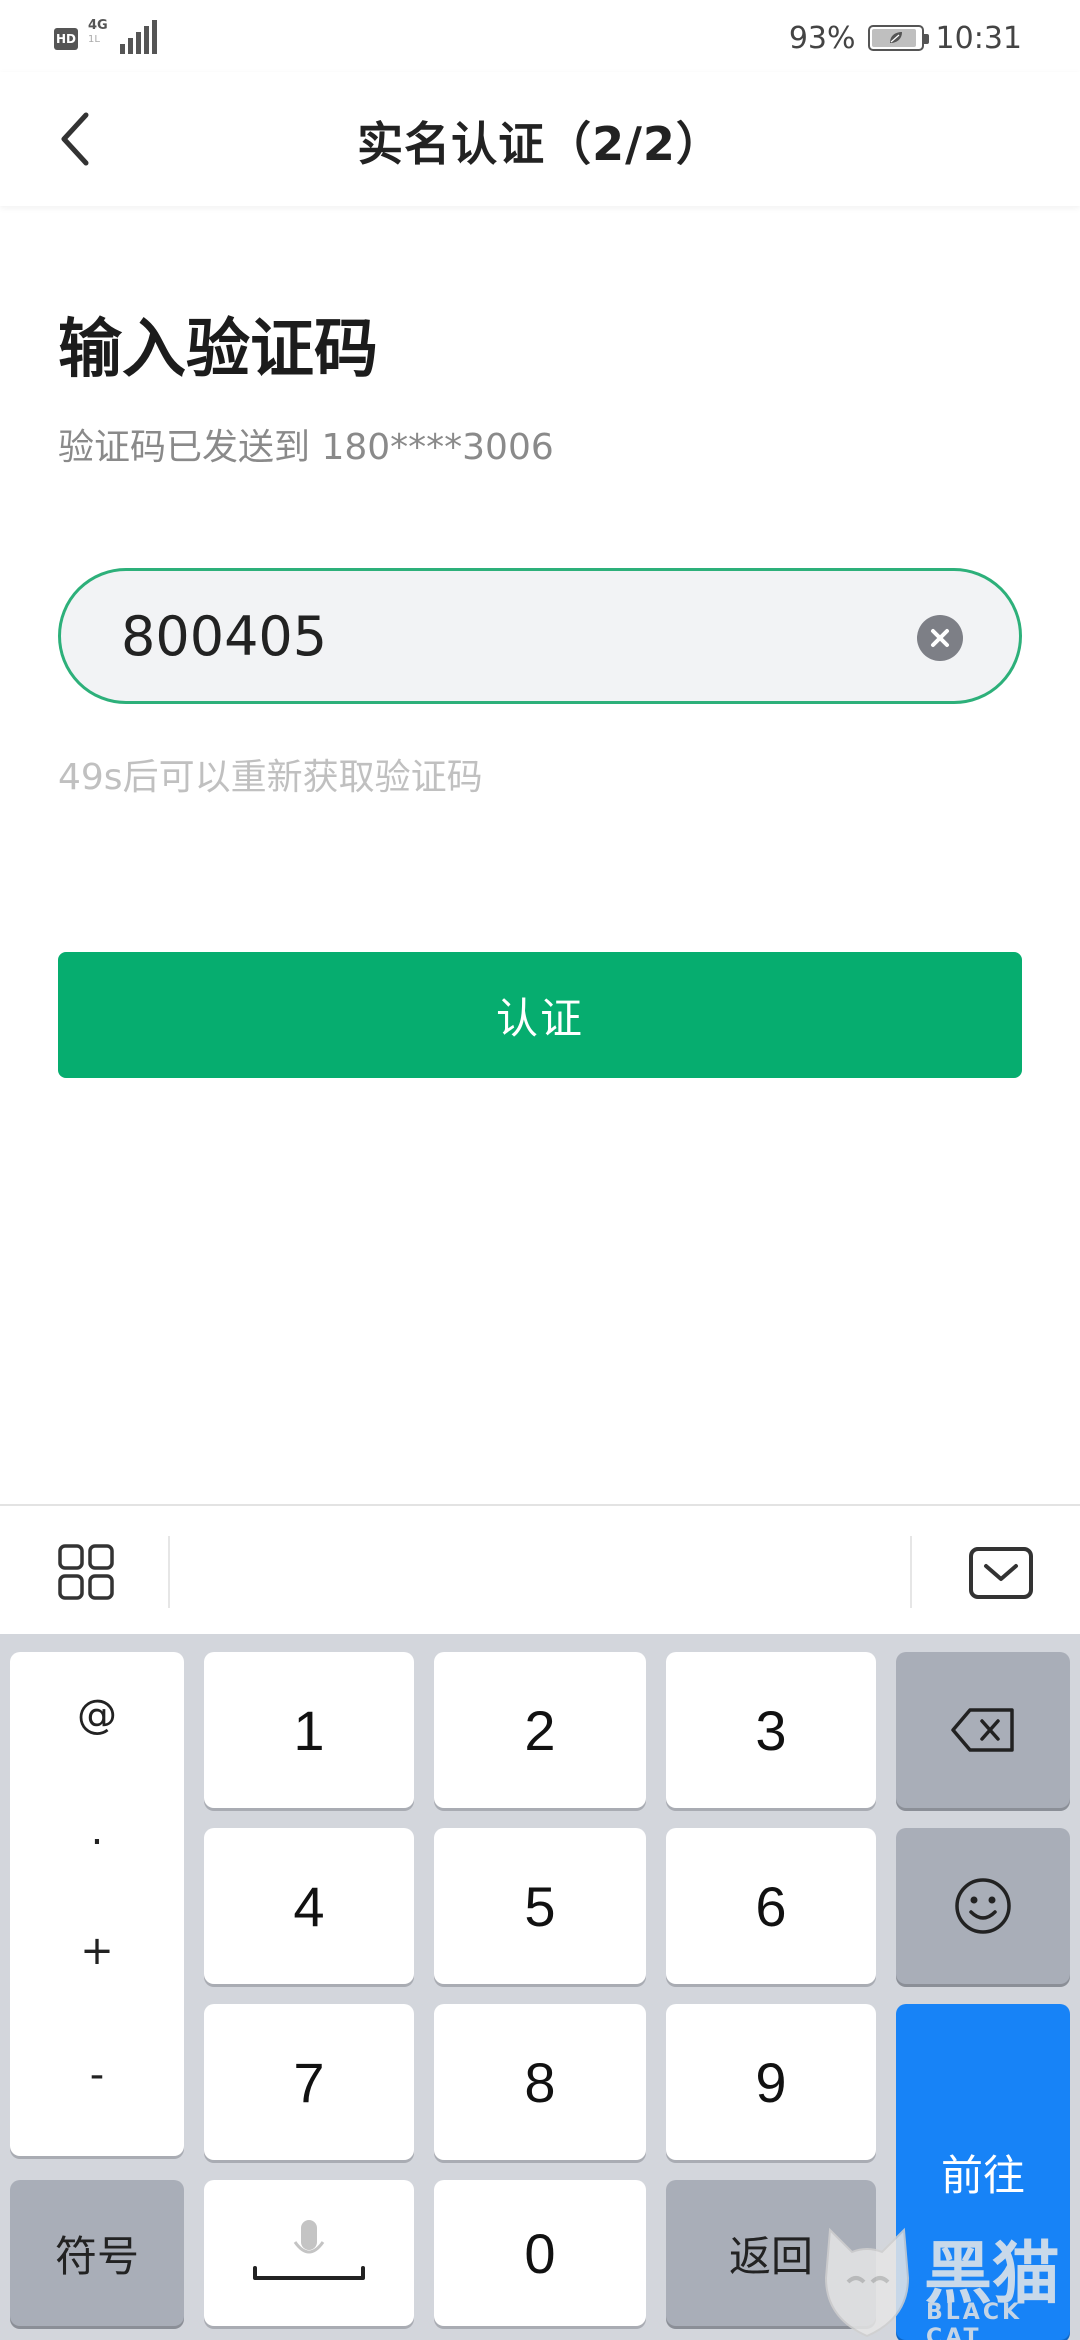 This screenshot has width=1080, height=2340. Describe the element at coordinates (96, 2256) in the screenshot. I see `symbol-switch-label: 符号` at that location.